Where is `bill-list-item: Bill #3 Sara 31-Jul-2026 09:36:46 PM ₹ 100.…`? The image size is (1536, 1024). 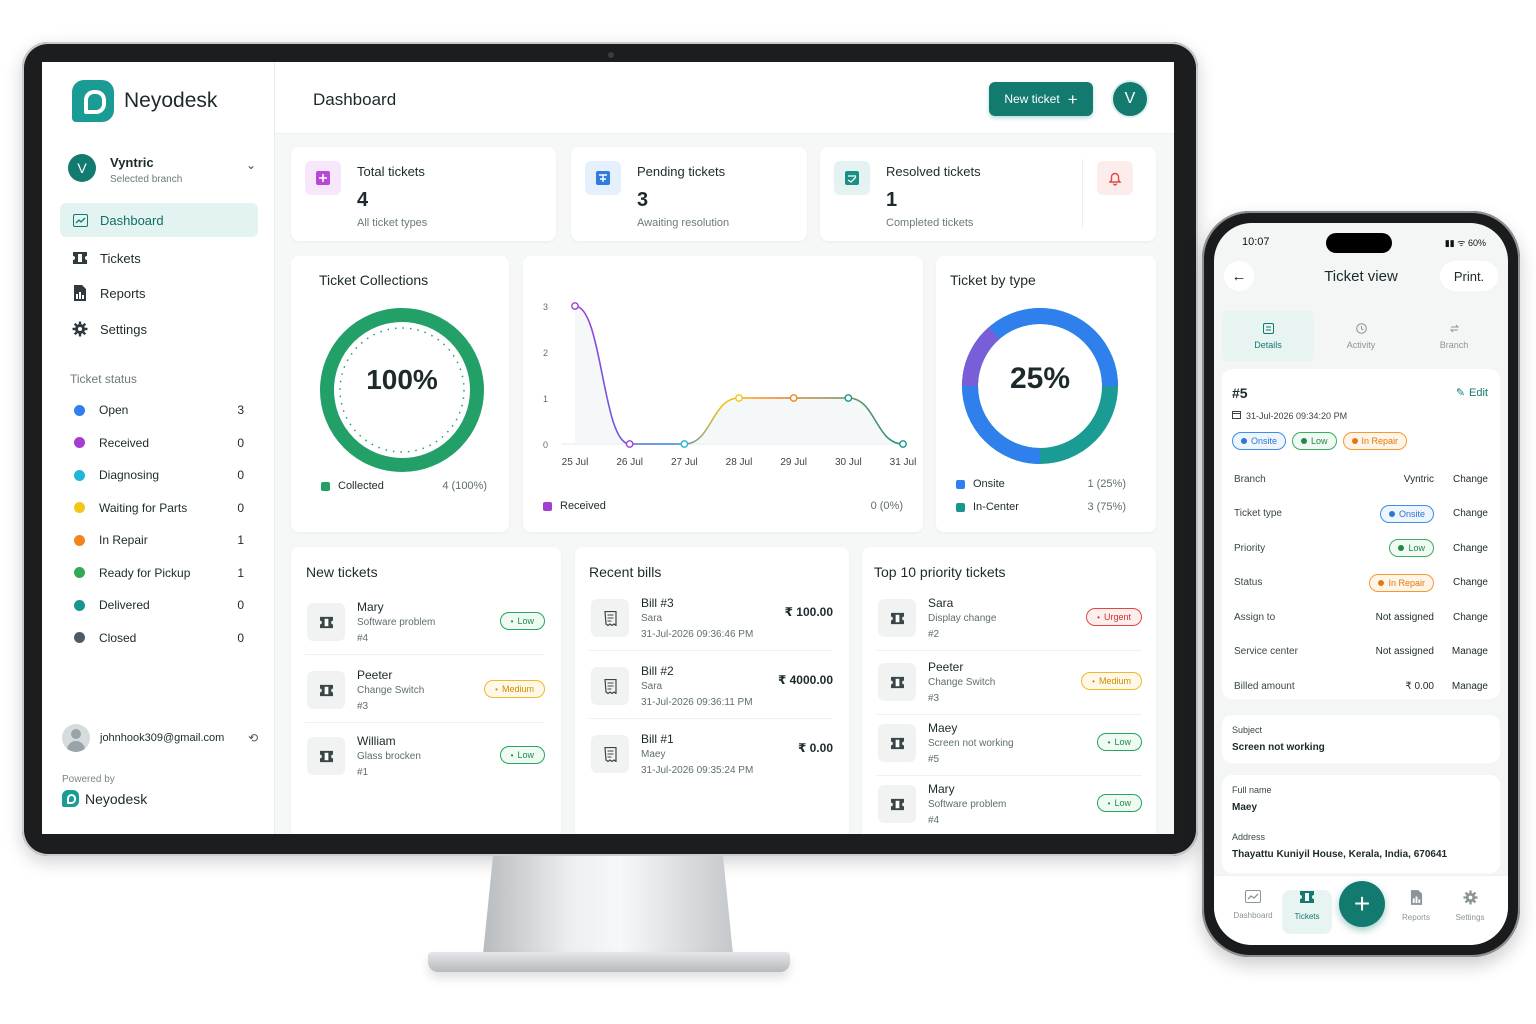
bill-list-item: Bill #3 Sara 31-Jul-2026 09:36:46 PM ₹ 100.… is located at coordinates (711, 621).